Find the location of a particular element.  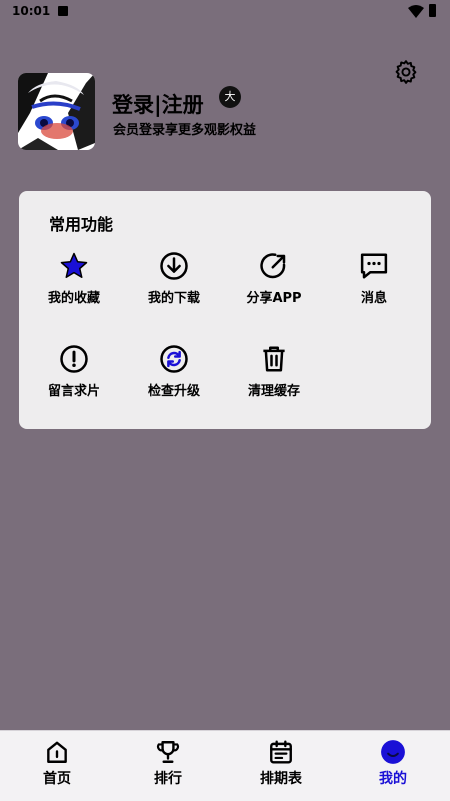

avatar is located at coordinates (56, 111).